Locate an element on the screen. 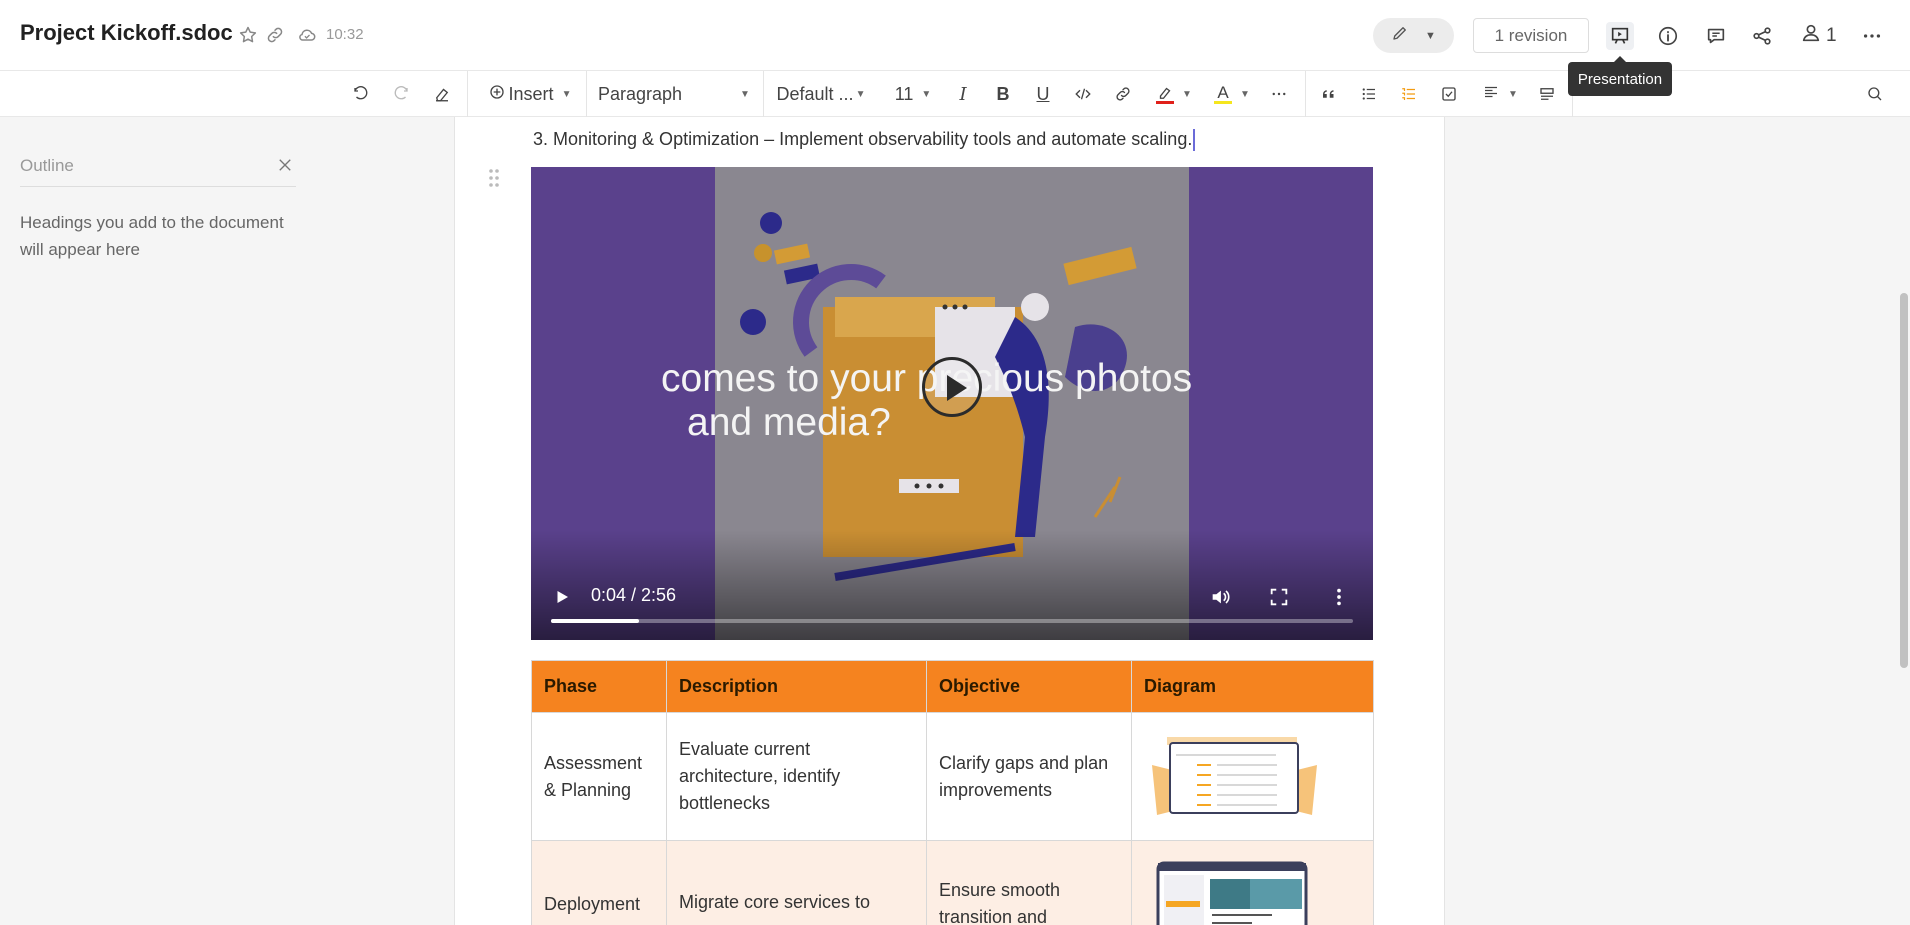 Image resolution: width=1910 pixels, height=925 pixels. table-header-row: Phase Description Objective Diagram is located at coordinates (952, 686).